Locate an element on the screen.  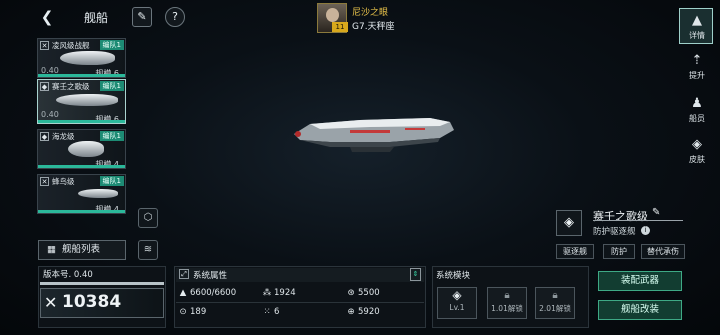
stat-value: 6600/6600 is located at coordinates (213, 293).